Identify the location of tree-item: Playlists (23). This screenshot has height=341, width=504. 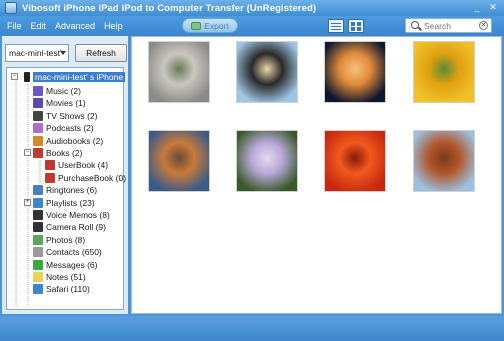
(64, 203).